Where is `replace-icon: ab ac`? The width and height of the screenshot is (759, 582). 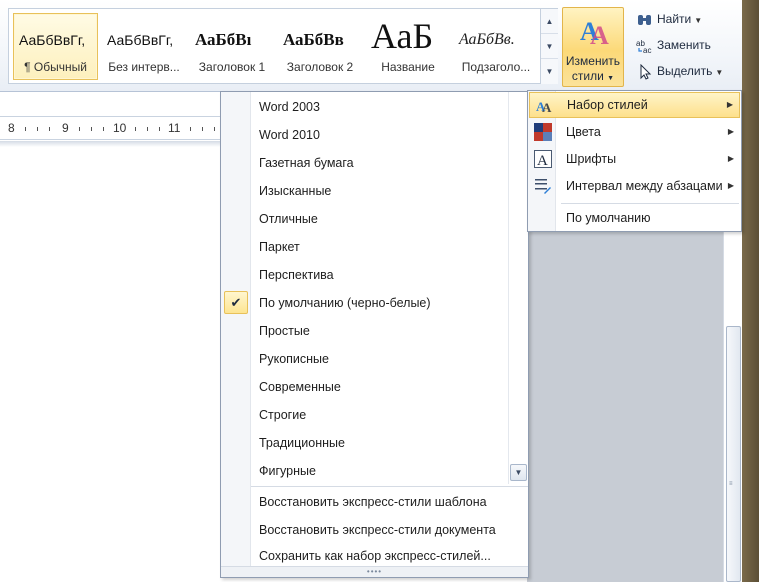
replace-icon: ab ac is located at coordinates (643, 46).